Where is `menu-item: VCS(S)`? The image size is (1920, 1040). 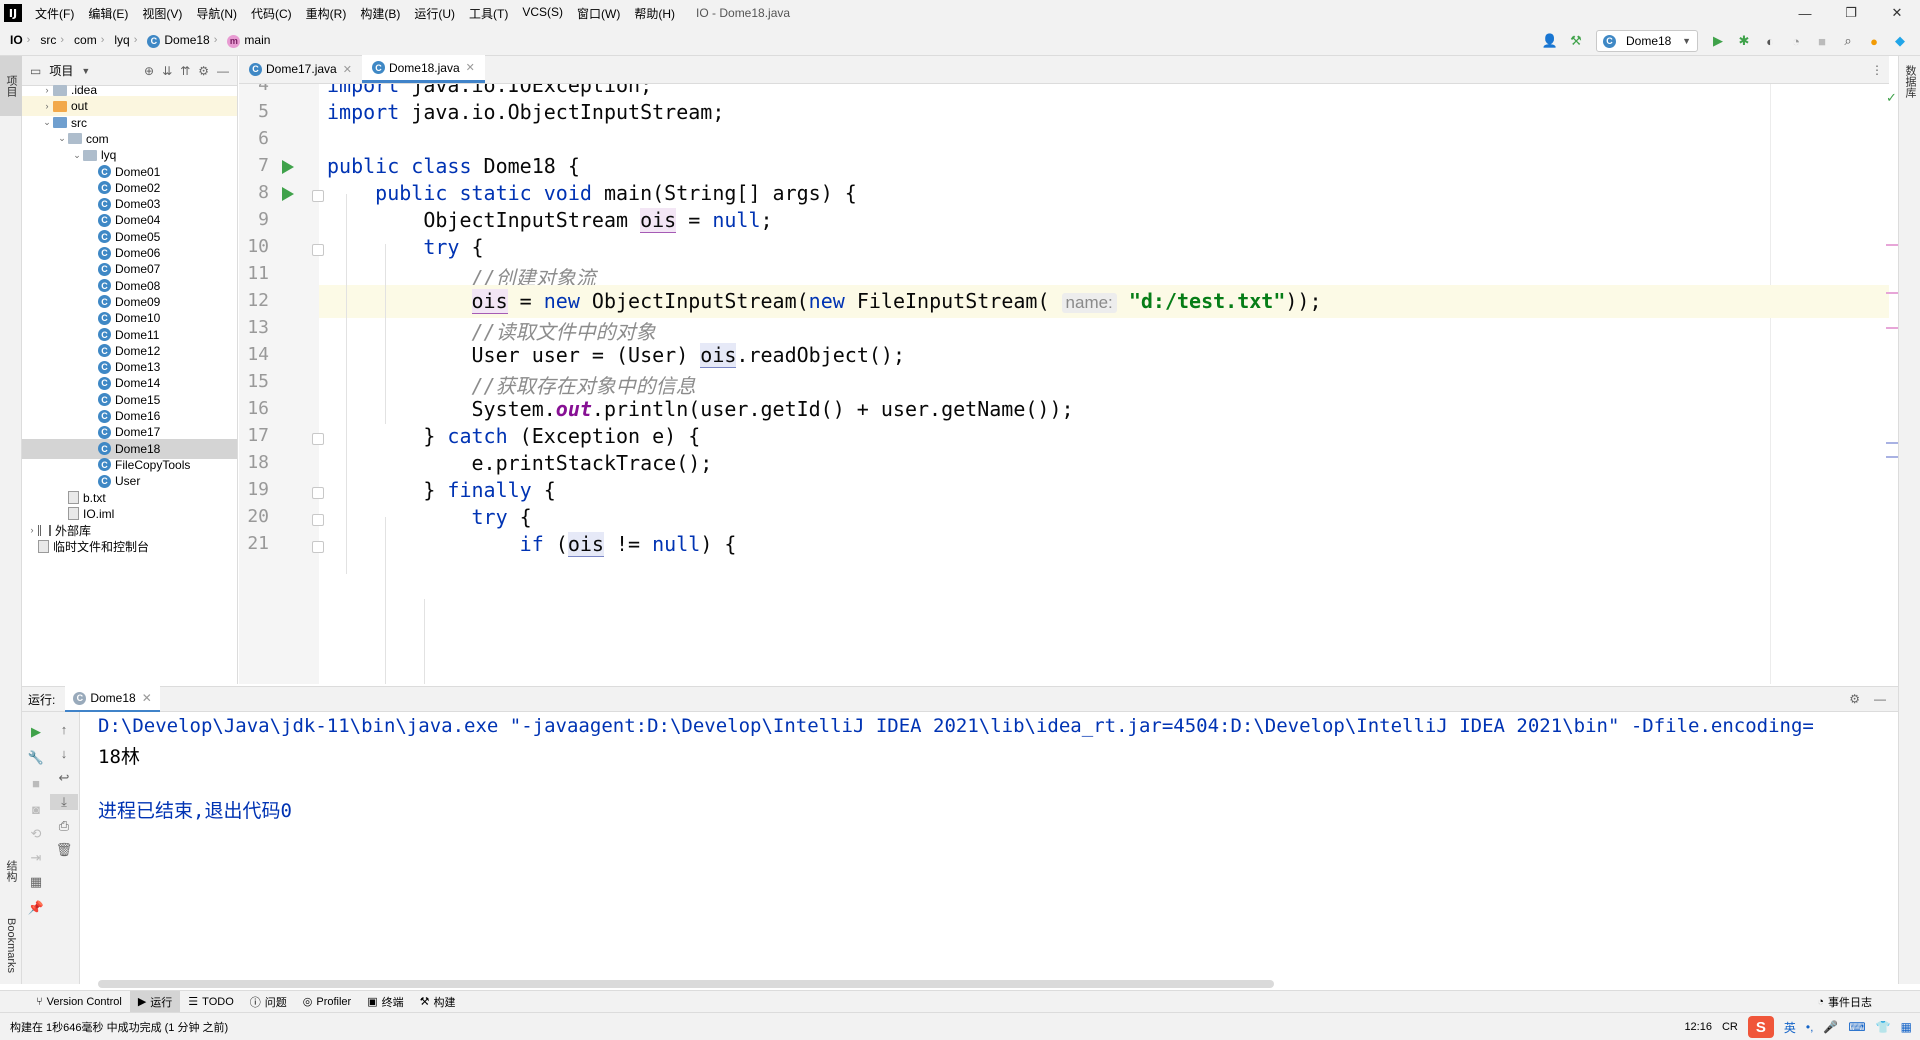
menu-item: VCS(S) is located at coordinates (542, 13).